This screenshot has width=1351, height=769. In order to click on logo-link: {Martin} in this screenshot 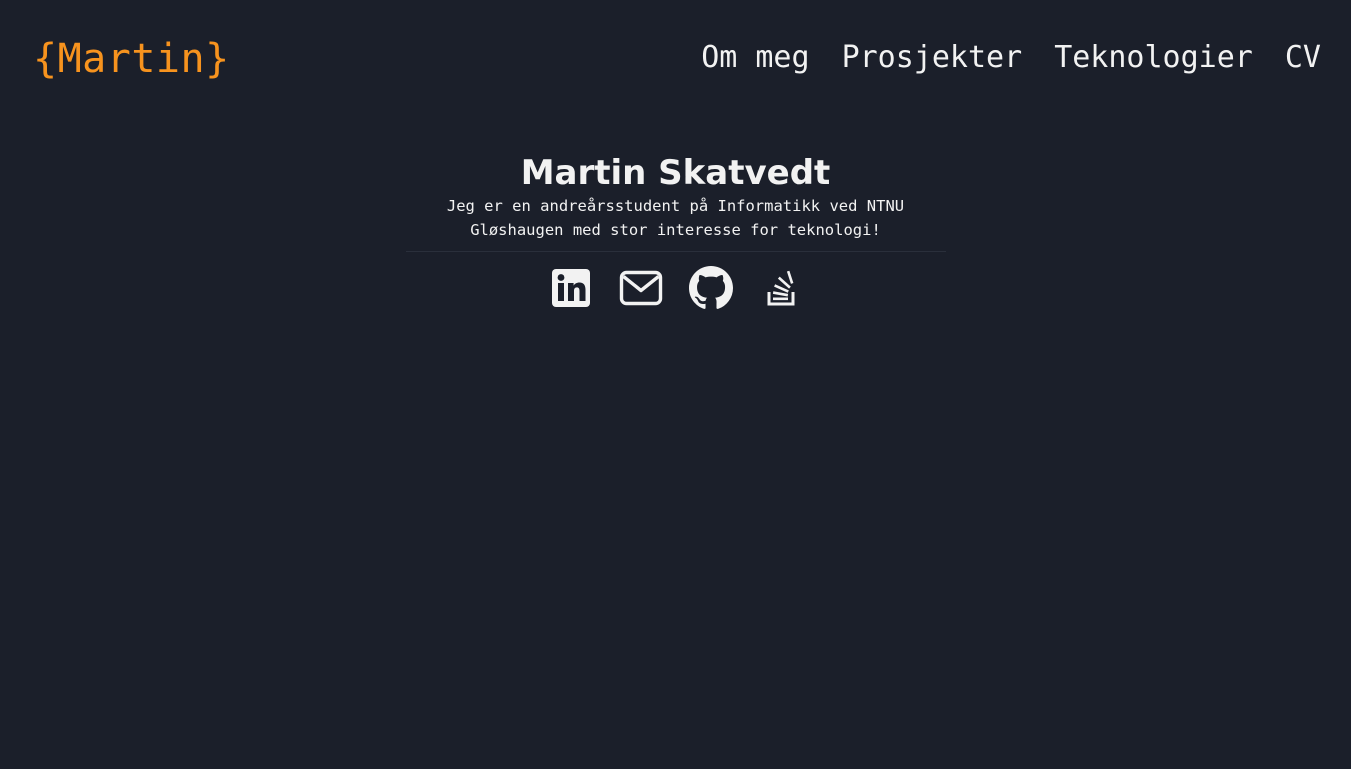, I will do `click(131, 59)`.